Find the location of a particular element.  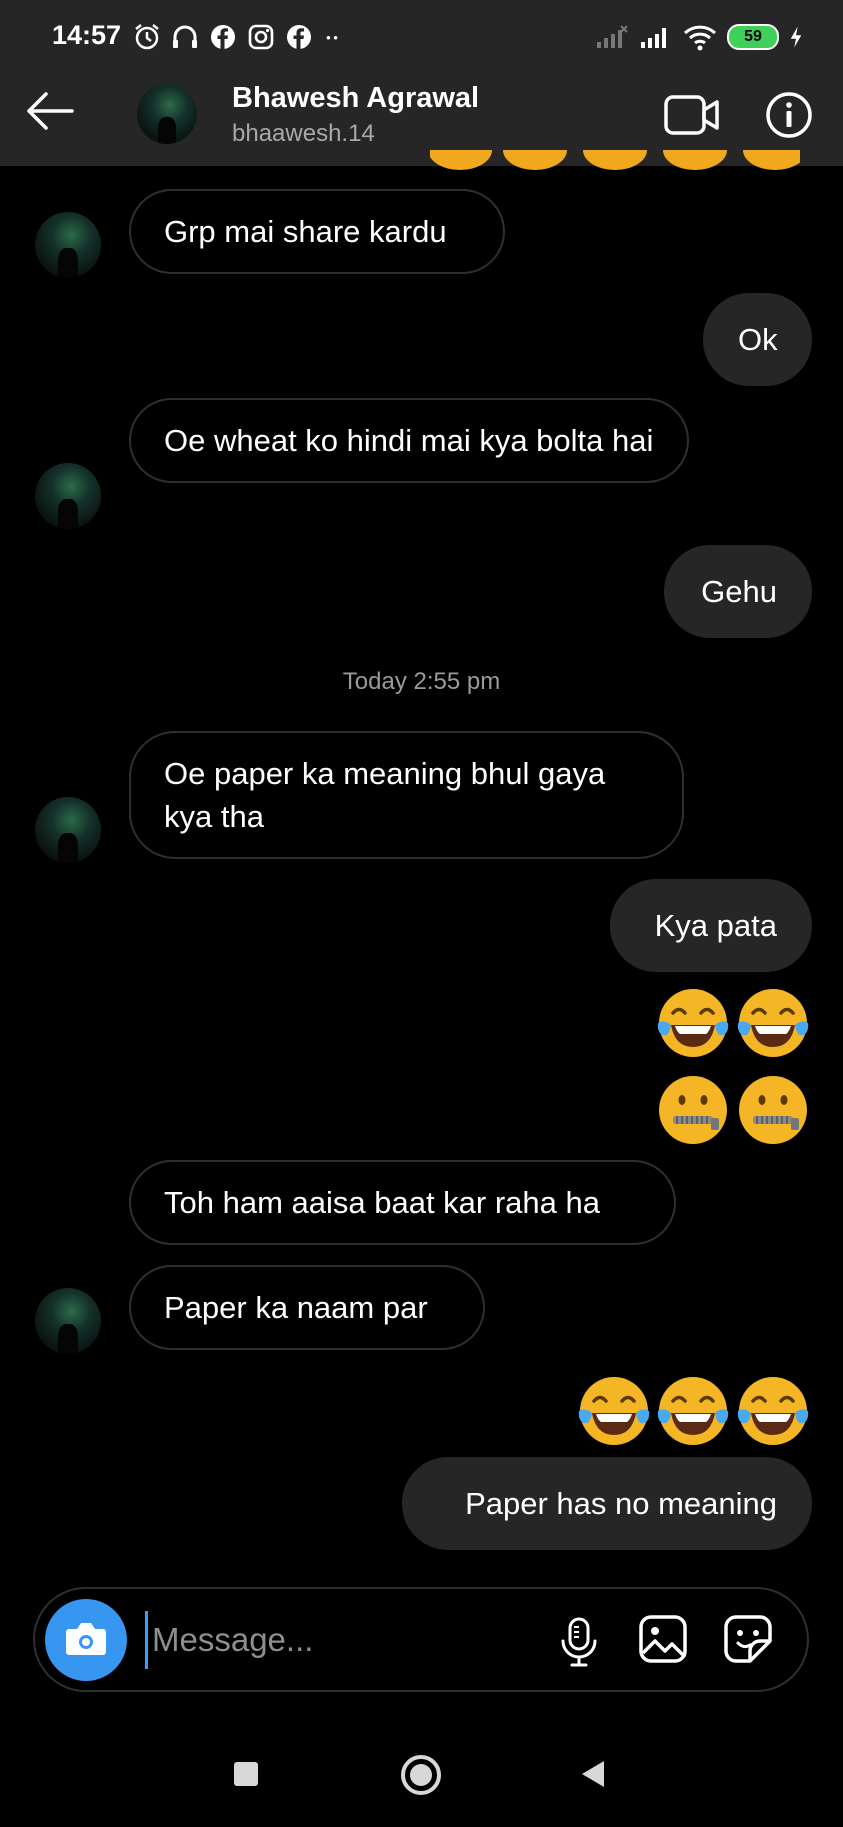

received-message: Oe paper ka meaning bhul gaya kya tha is located at coordinates (406, 795).